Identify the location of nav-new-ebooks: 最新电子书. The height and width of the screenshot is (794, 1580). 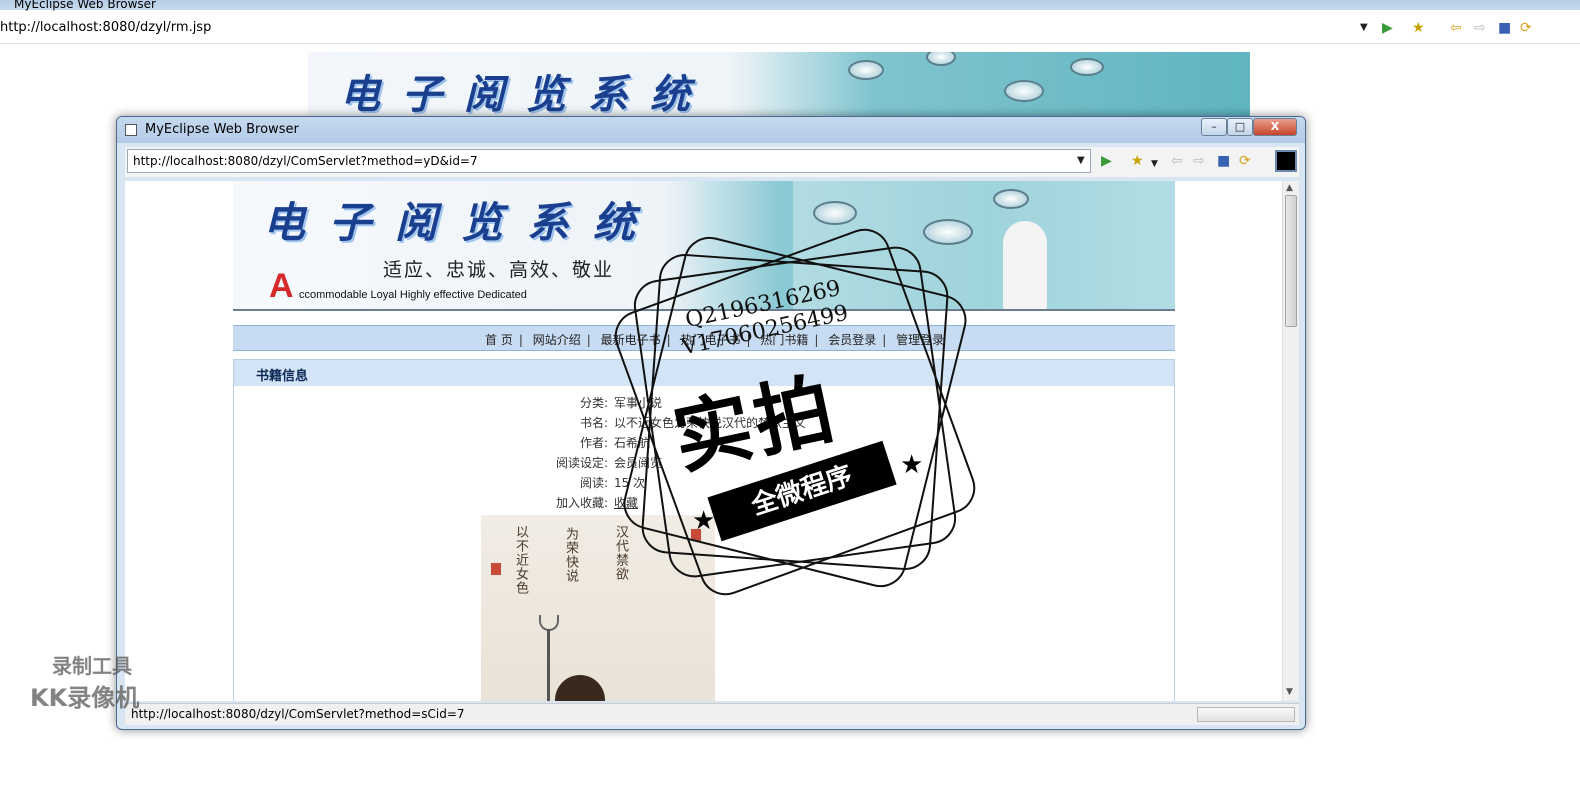
(631, 339).